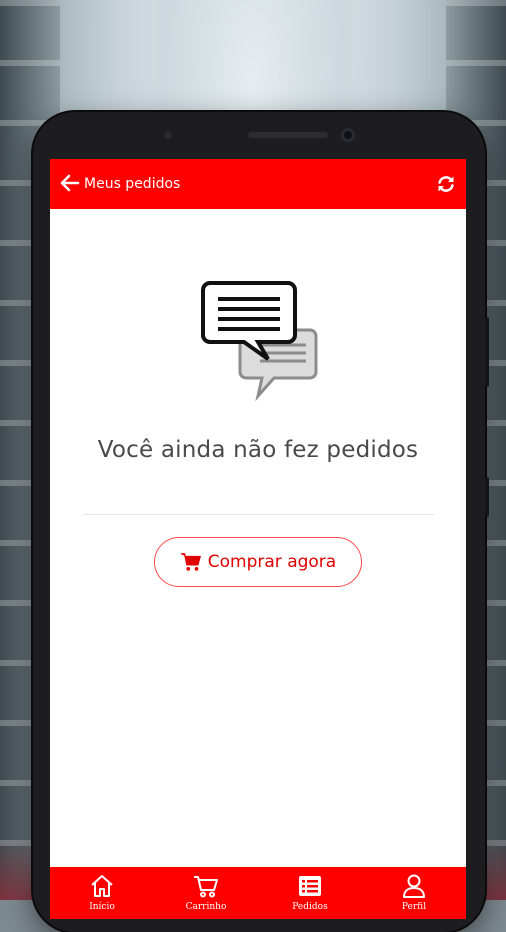  I want to click on home-icon, so click(102, 886).